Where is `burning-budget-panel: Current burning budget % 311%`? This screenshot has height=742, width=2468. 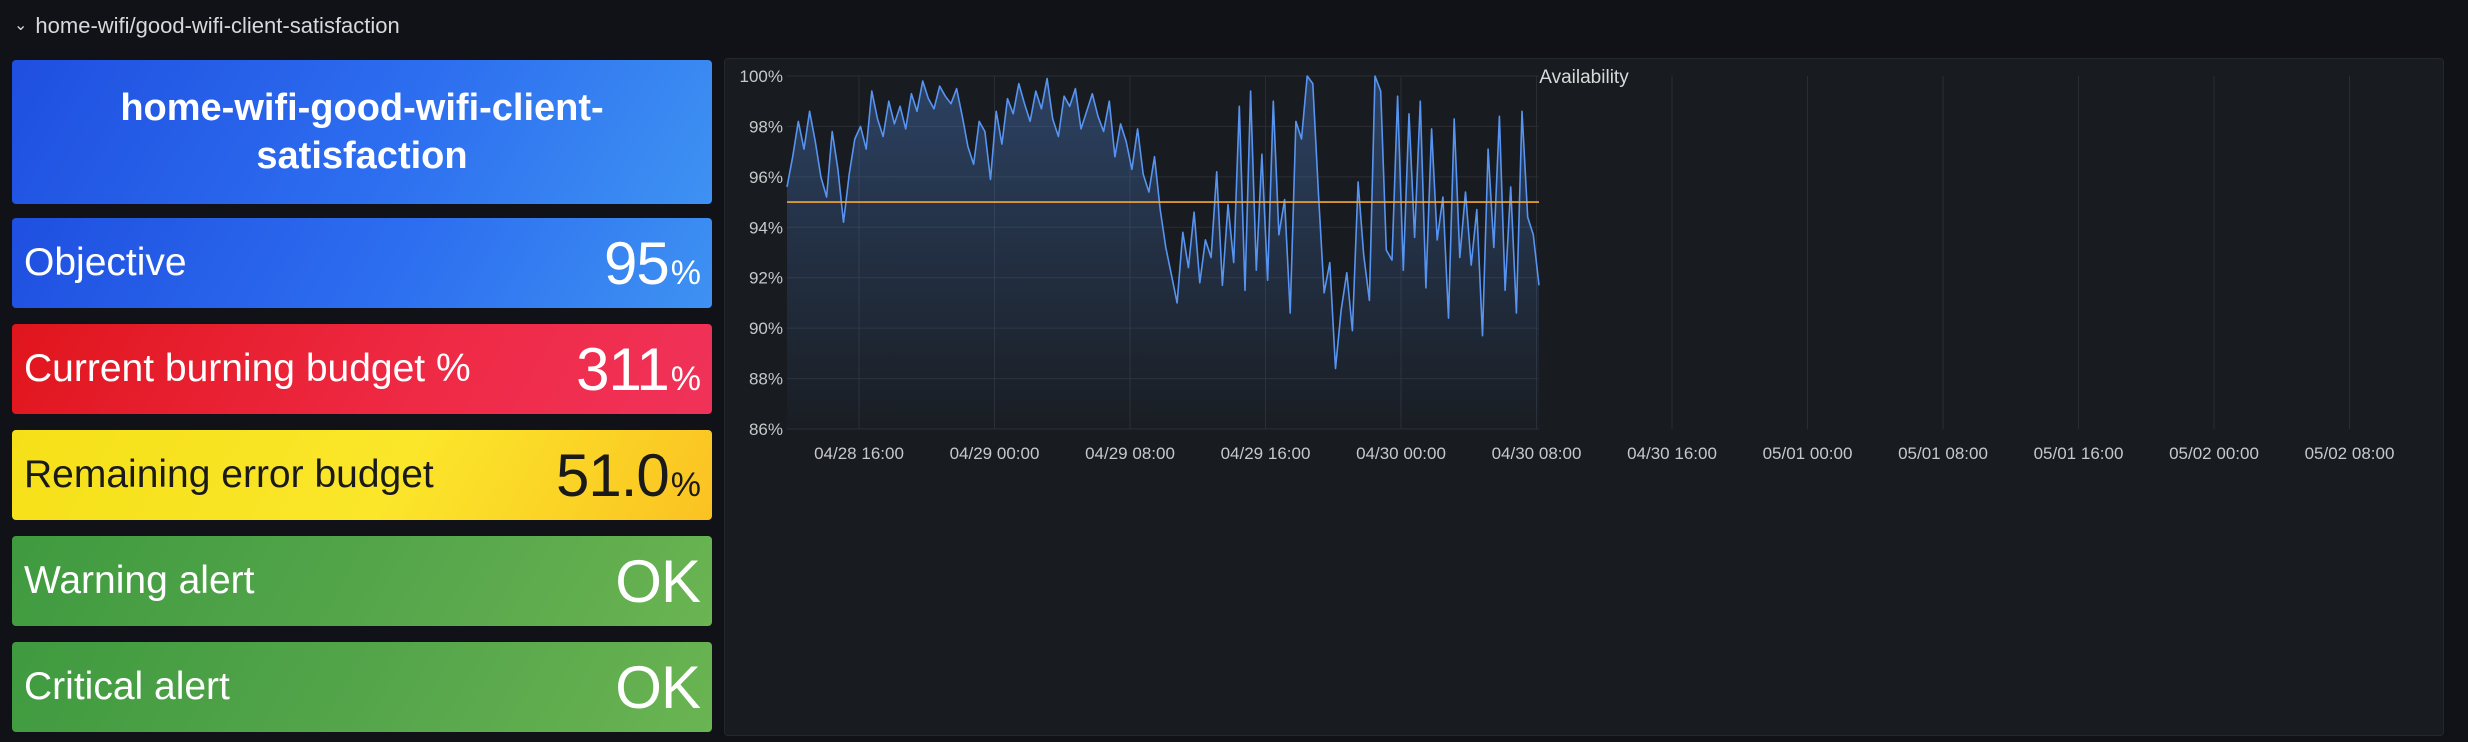 burning-budget-panel: Current burning budget % 311% is located at coordinates (362, 369).